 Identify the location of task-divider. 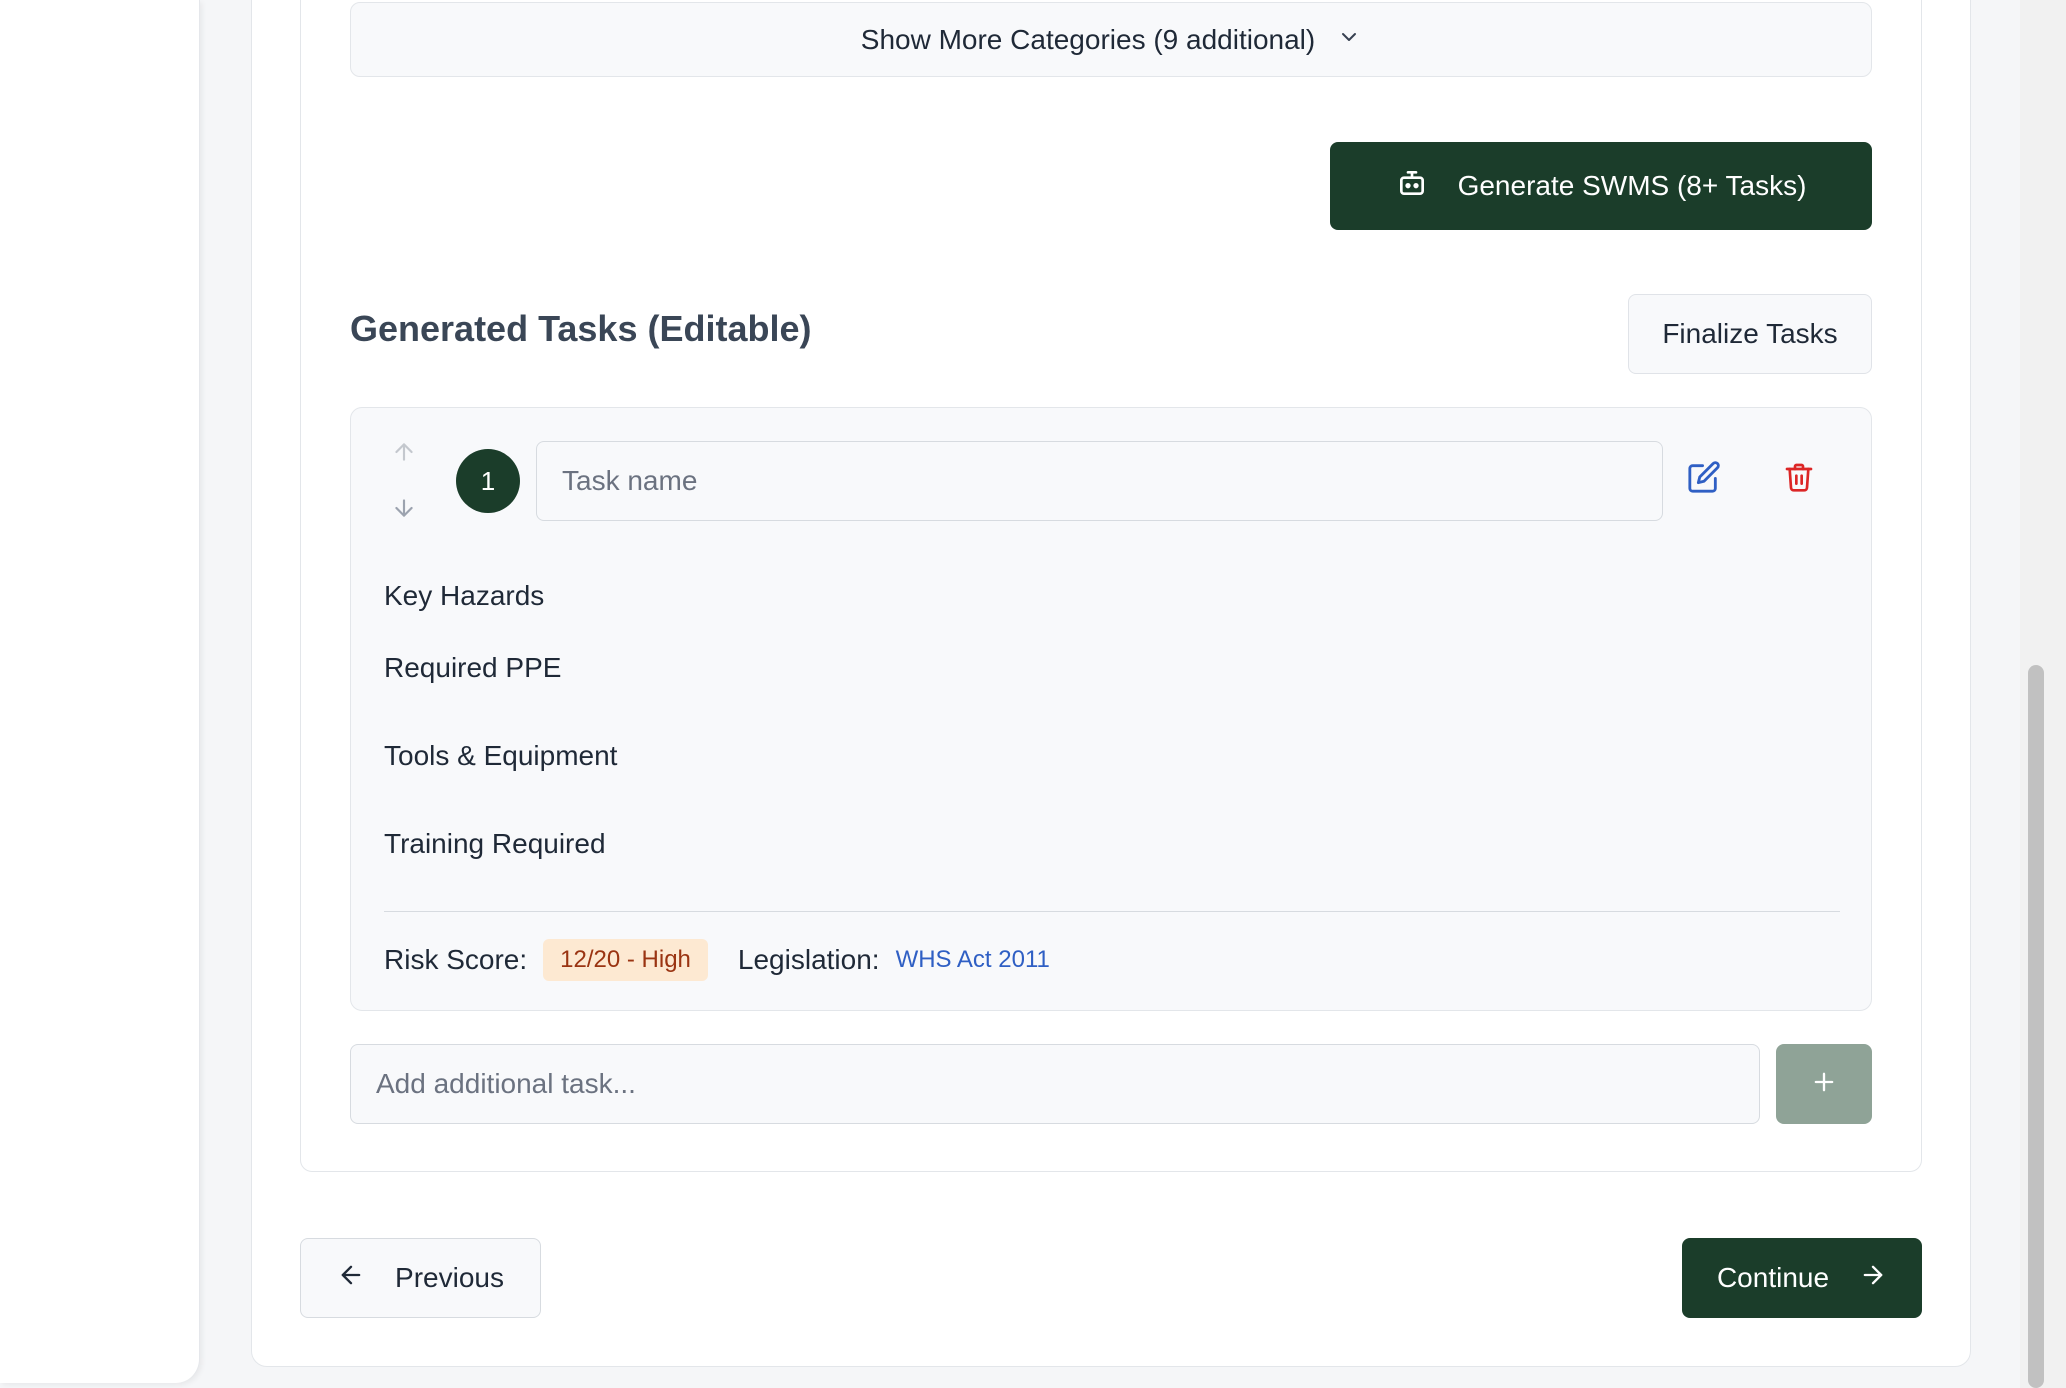
(1112, 911).